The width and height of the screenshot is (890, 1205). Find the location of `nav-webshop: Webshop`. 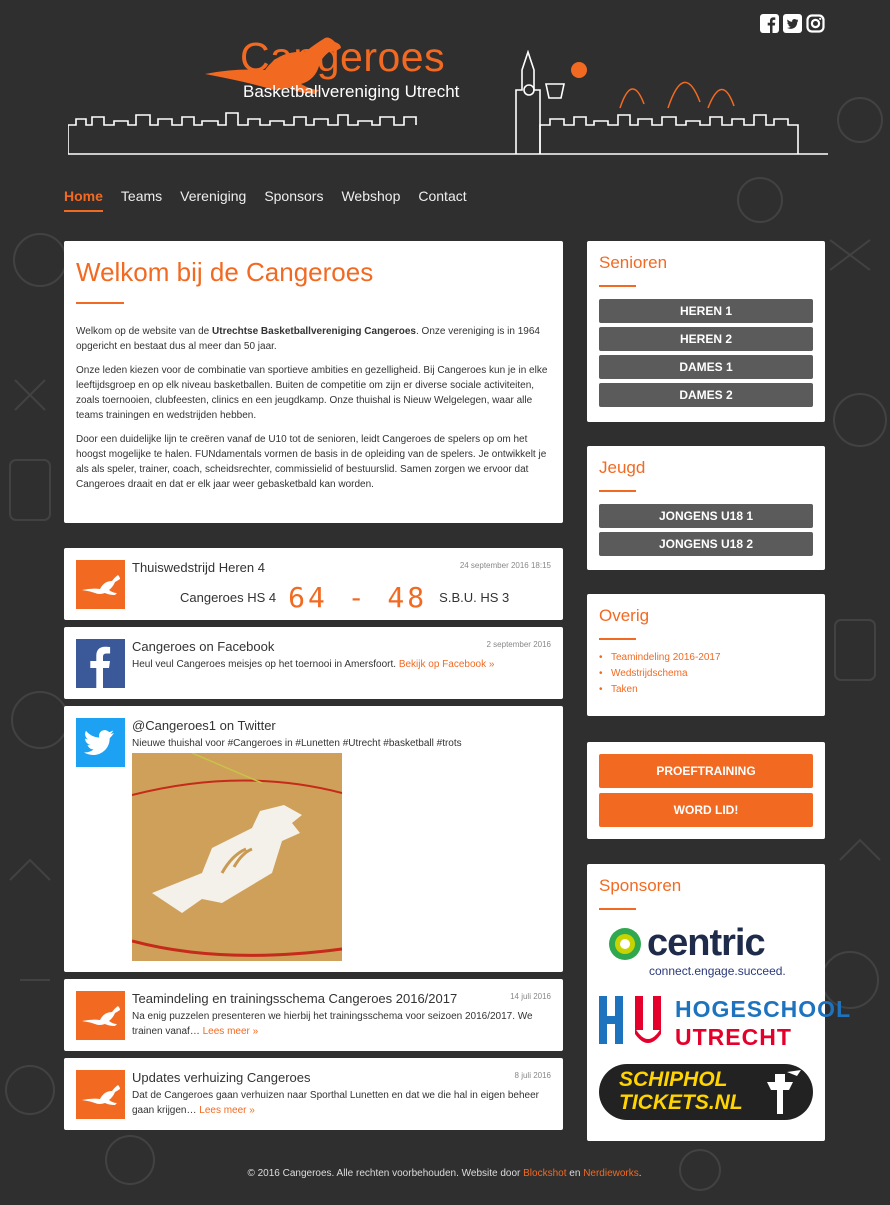

nav-webshop: Webshop is located at coordinates (370, 200).